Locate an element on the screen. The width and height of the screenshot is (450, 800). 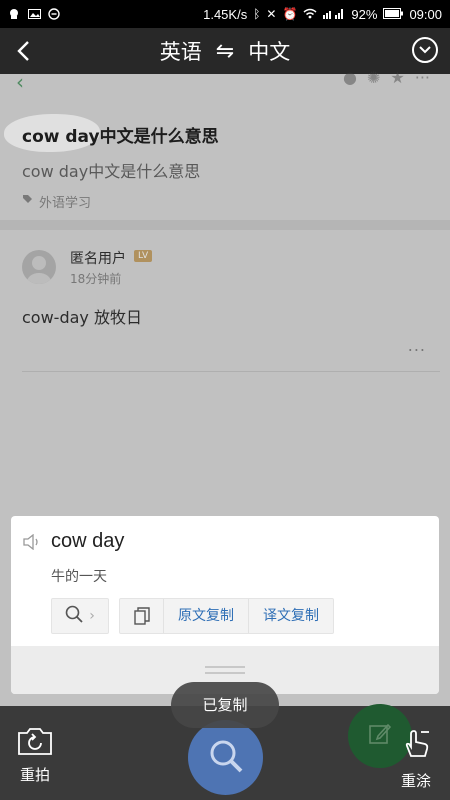
notification-icon is located at coordinates (14, 14).